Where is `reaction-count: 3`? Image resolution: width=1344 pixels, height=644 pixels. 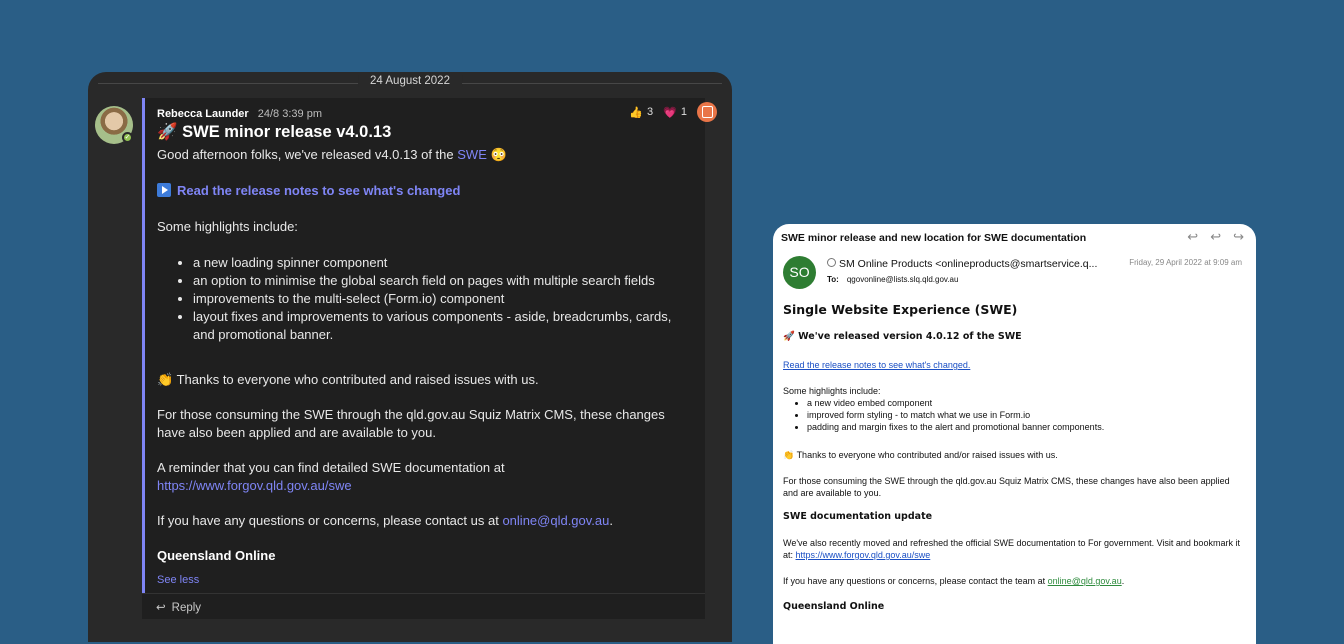
reaction-count: 3 is located at coordinates (650, 112).